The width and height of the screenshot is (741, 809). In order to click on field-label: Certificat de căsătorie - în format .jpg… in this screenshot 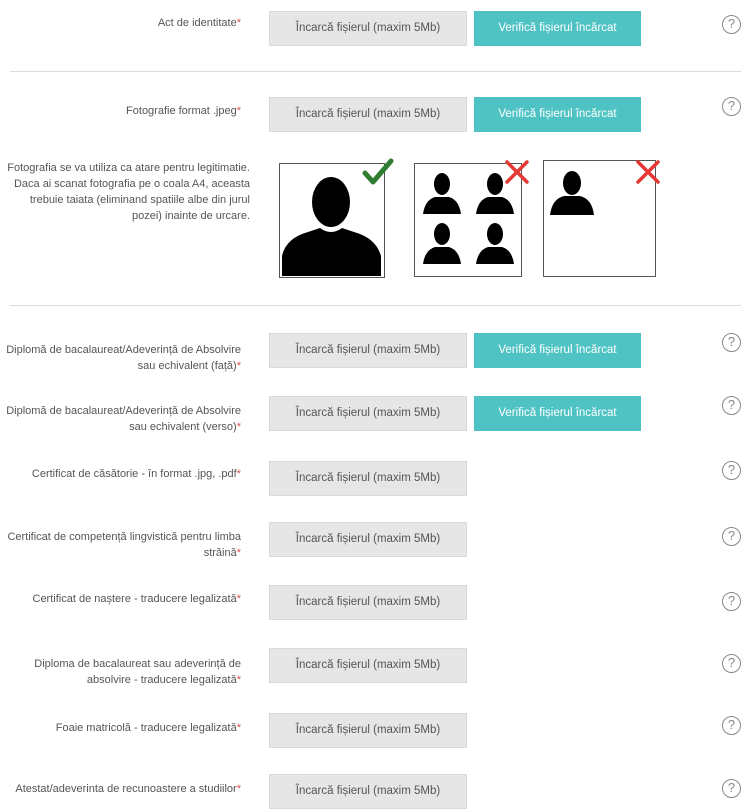, I will do `click(136, 474)`.